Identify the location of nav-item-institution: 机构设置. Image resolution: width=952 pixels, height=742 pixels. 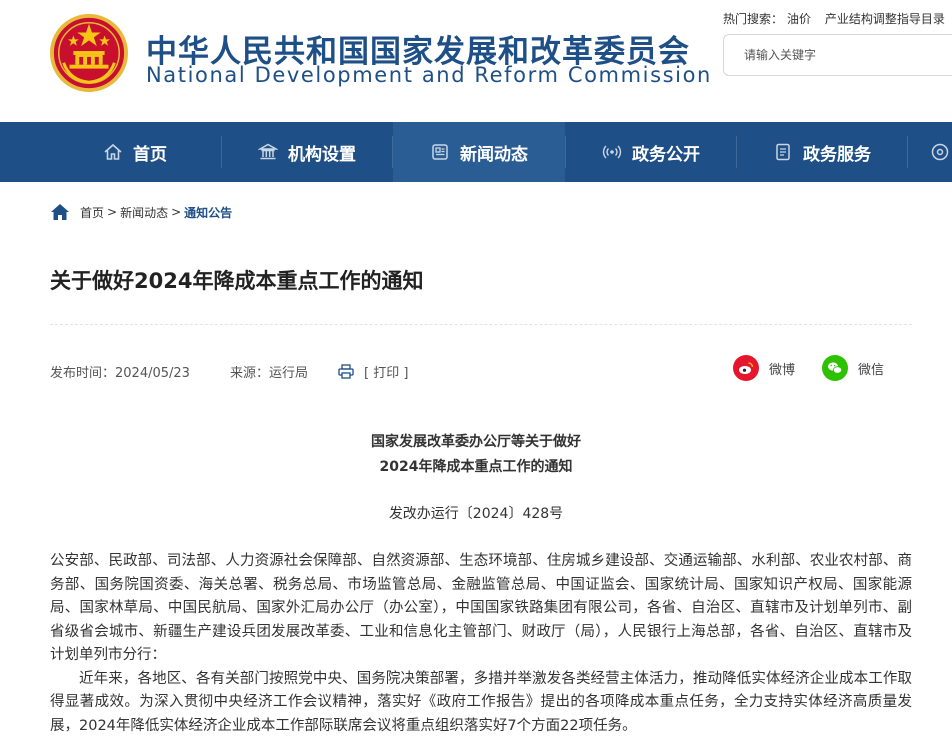
(307, 152).